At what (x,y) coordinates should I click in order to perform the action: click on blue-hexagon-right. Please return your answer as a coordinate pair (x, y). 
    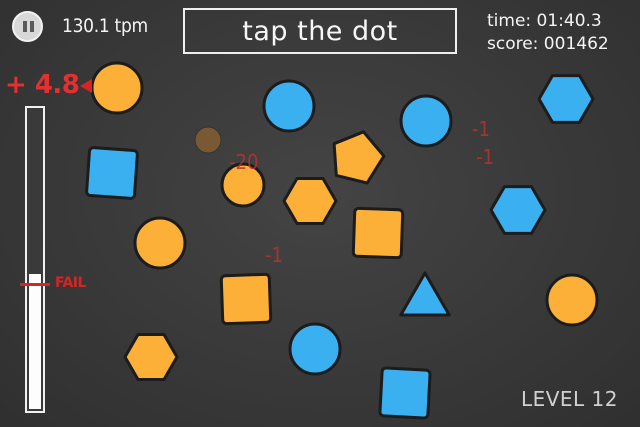
    Looking at the image, I should click on (518, 210).